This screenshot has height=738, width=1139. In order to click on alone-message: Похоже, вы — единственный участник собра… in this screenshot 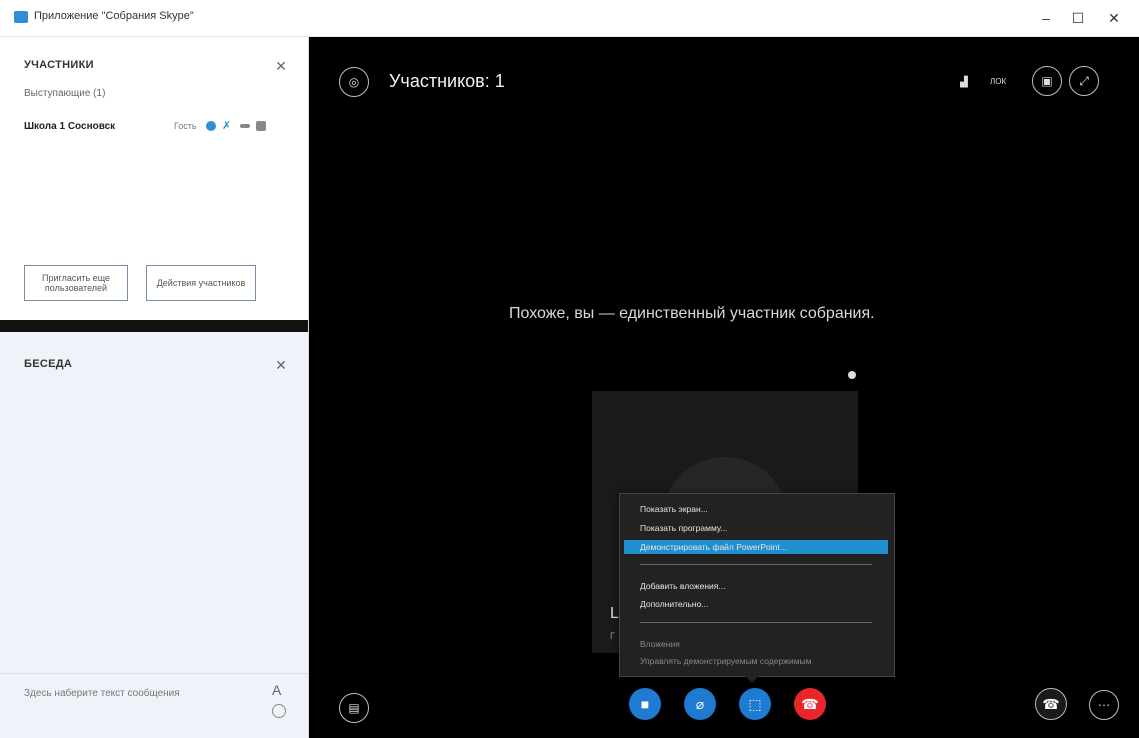, I will do `click(692, 313)`.